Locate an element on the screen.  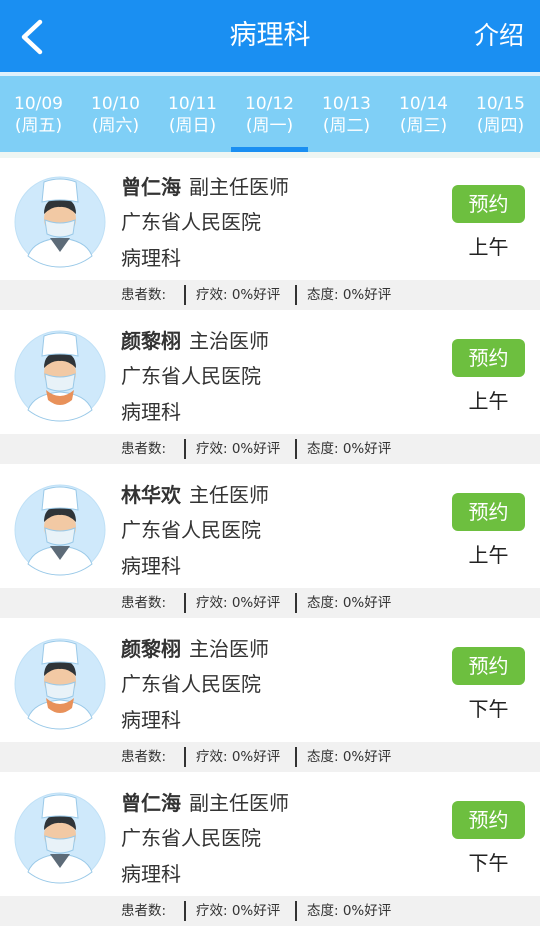
doctor-name-line: 林华欢 主任医师 is located at coordinates (195, 495).